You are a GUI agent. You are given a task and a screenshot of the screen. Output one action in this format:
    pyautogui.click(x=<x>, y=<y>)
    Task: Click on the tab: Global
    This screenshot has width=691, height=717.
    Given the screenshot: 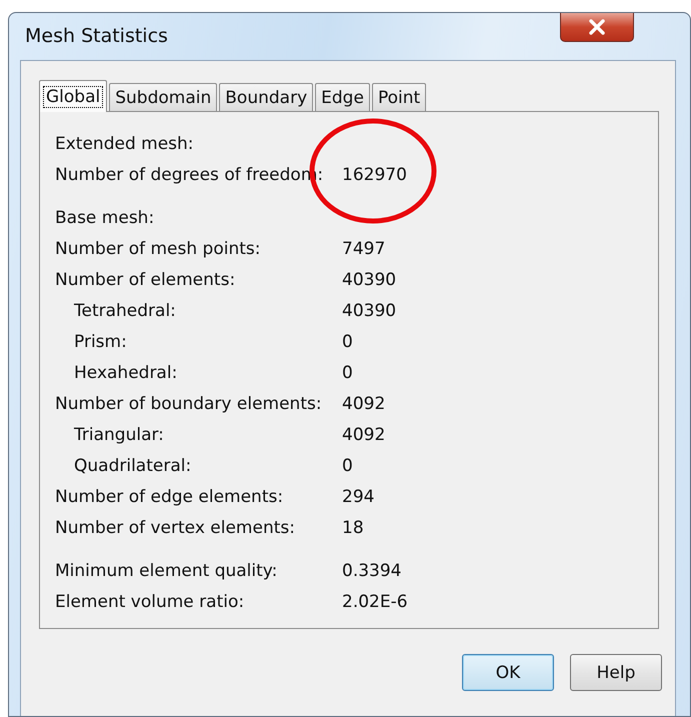 What is the action you would take?
    pyautogui.click(x=73, y=96)
    